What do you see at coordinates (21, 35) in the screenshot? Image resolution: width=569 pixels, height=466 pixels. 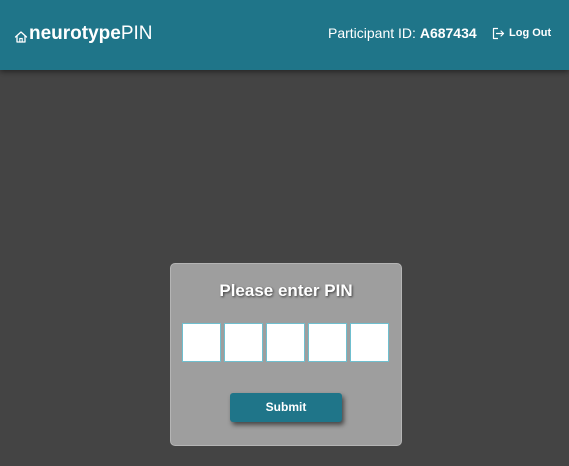 I see `home-icon` at bounding box center [21, 35].